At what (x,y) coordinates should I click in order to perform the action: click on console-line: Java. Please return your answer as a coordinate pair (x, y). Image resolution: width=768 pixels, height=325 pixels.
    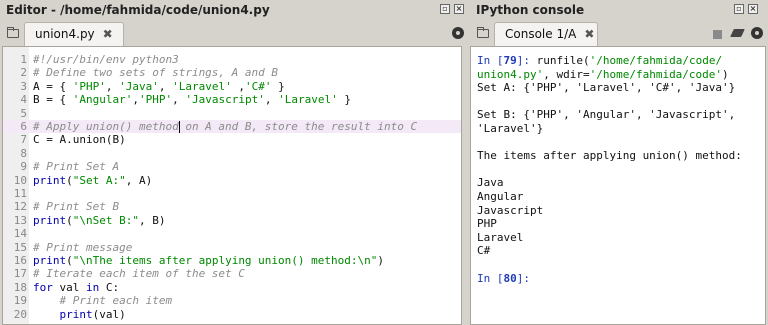
    Looking at the image, I should click on (490, 183).